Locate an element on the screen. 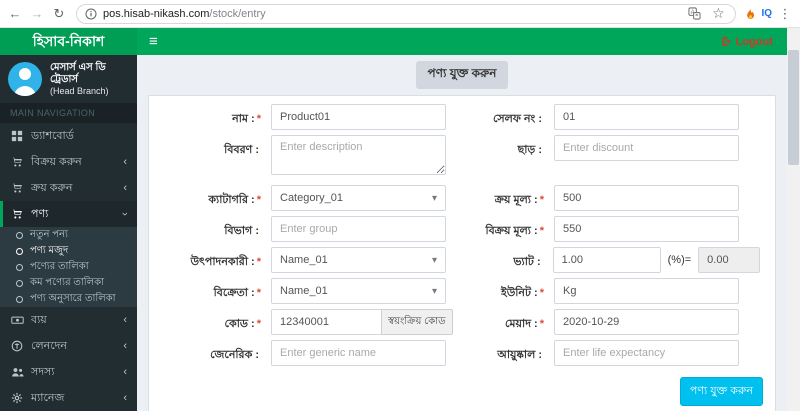 The width and height of the screenshot is (800, 411). generic-name-input is located at coordinates (358, 353).